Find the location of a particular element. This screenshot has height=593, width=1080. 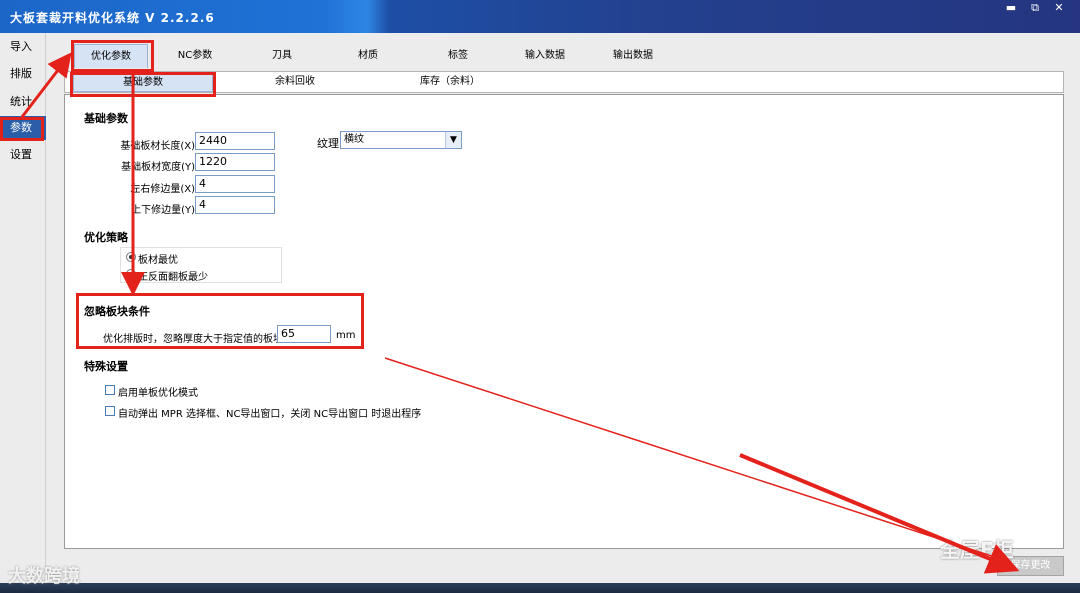

grain-select-value: 横纹 is located at coordinates (354, 139).